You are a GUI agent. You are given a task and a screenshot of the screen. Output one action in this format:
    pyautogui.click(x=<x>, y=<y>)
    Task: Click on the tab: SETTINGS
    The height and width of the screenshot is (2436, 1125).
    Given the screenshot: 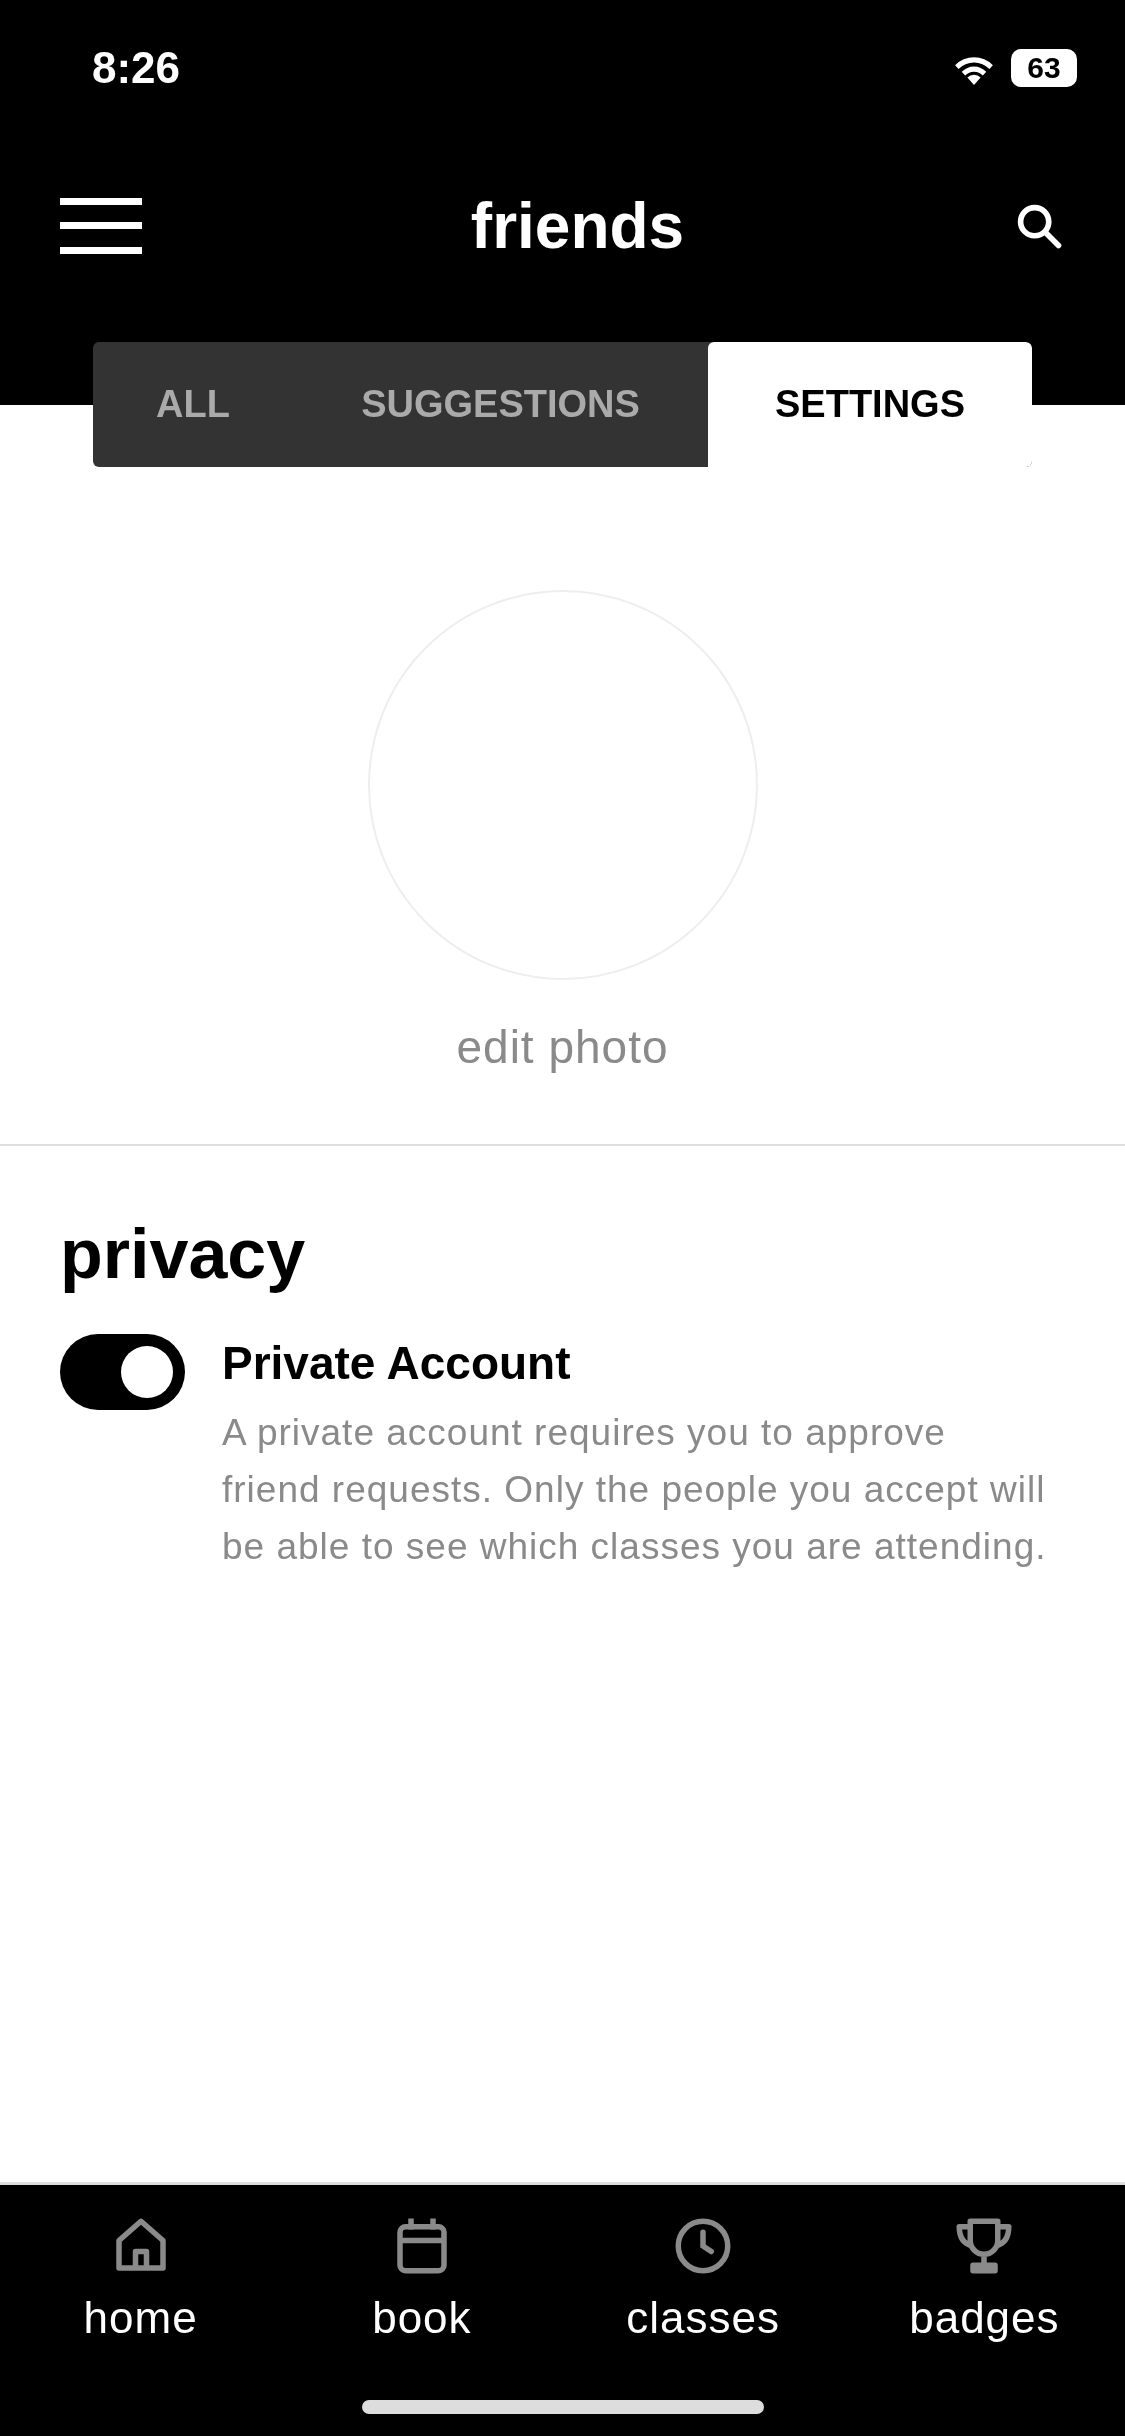 What is the action you would take?
    pyautogui.click(x=870, y=404)
    